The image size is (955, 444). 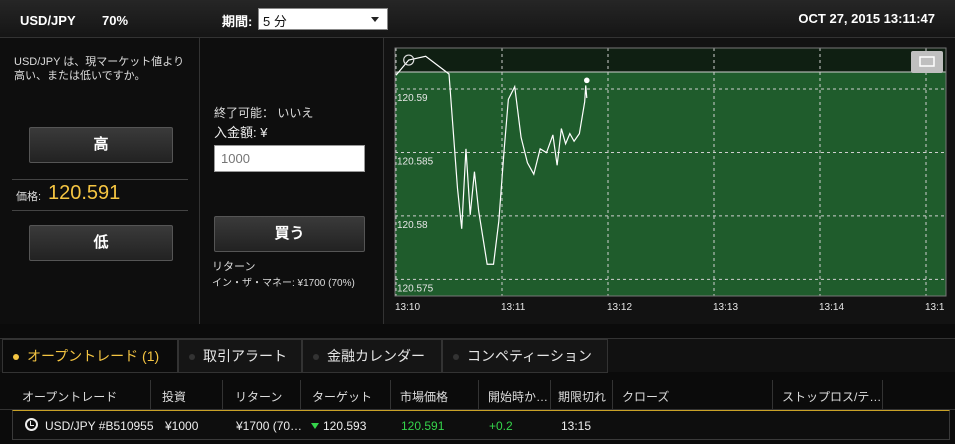 What do you see at coordinates (275, 21) in the screenshot?
I see `period-value: 5 分` at bounding box center [275, 21].